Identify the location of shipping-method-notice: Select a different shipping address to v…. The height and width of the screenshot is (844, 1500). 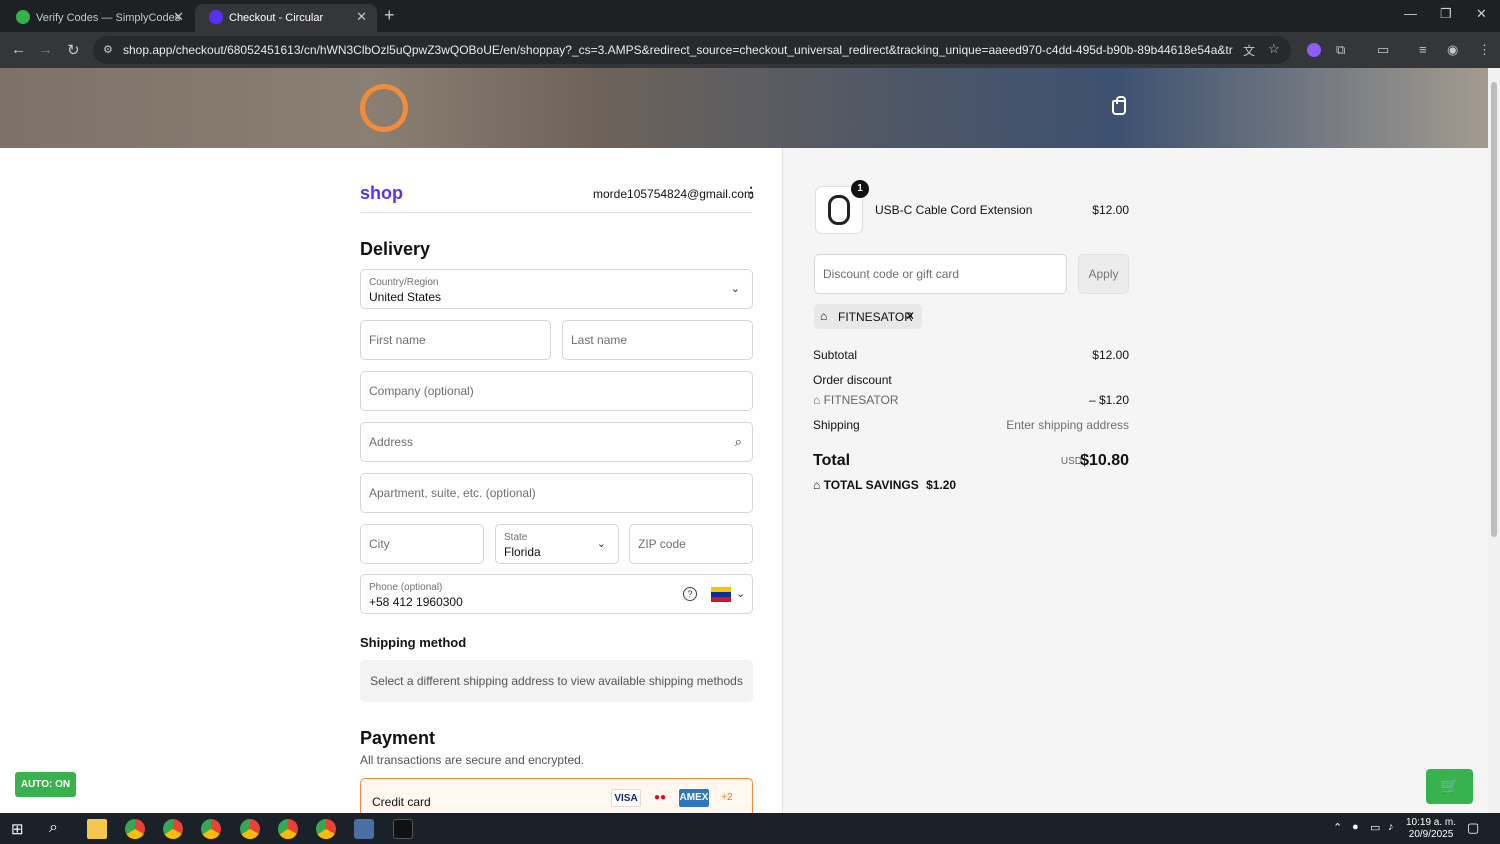
(556, 681).